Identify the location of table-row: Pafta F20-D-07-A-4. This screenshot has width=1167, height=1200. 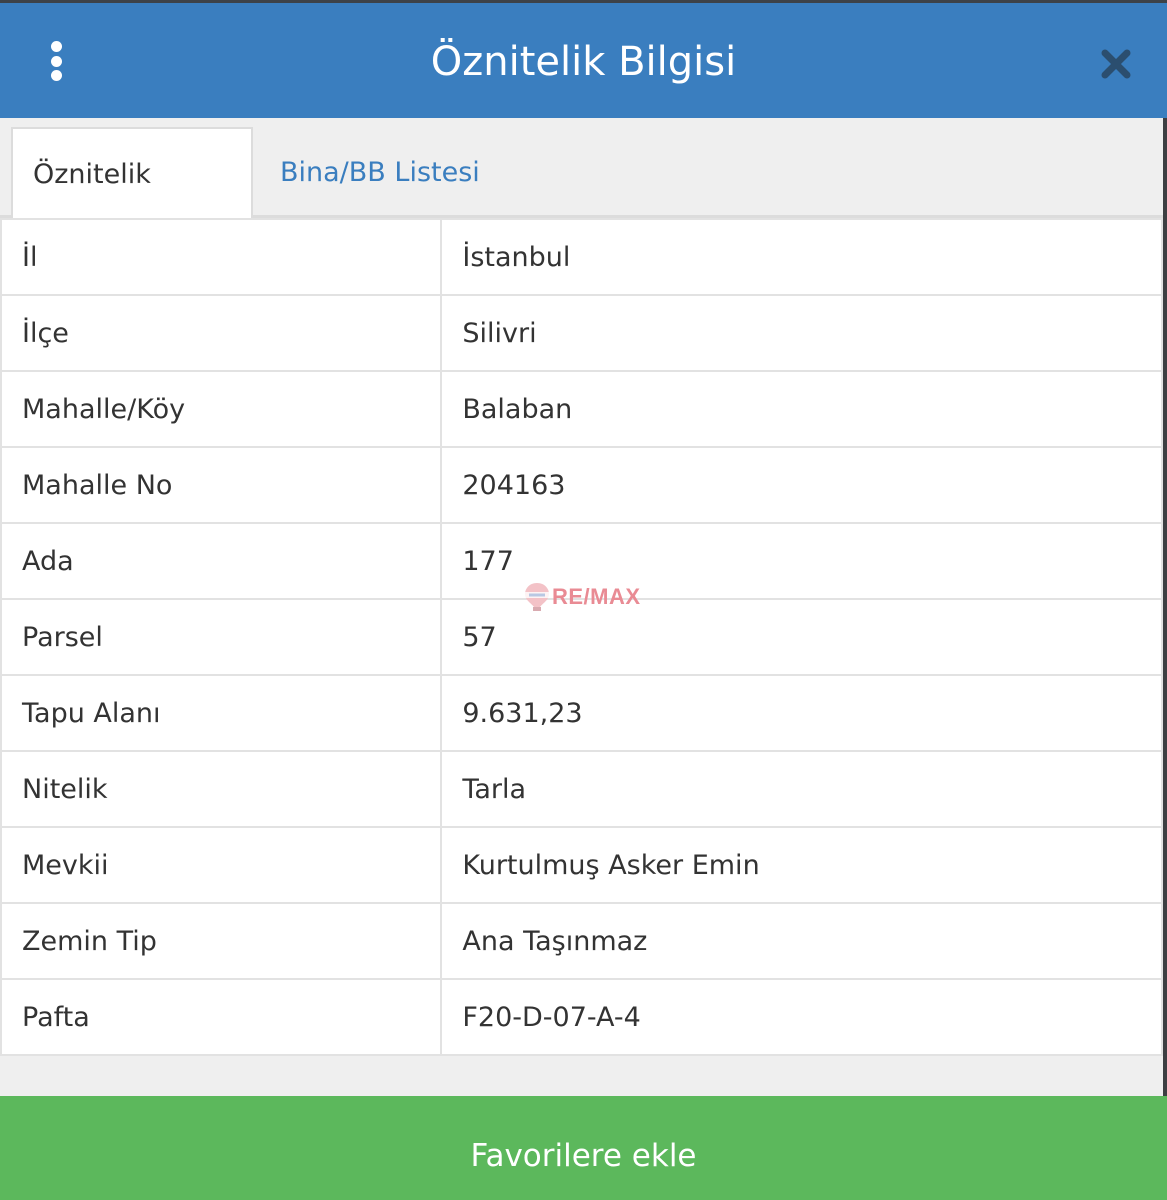
(581, 1017).